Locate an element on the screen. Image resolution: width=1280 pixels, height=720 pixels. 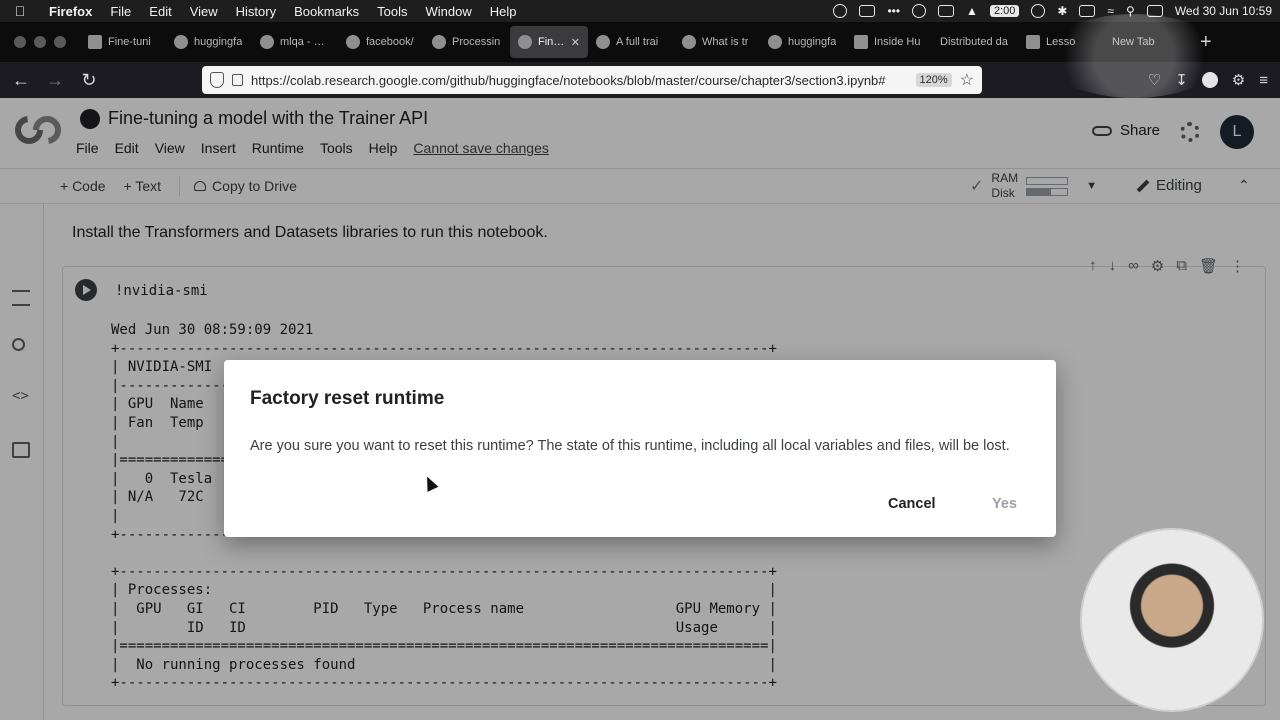
tab-label: Distributed da is located at coordinates (974, 42).